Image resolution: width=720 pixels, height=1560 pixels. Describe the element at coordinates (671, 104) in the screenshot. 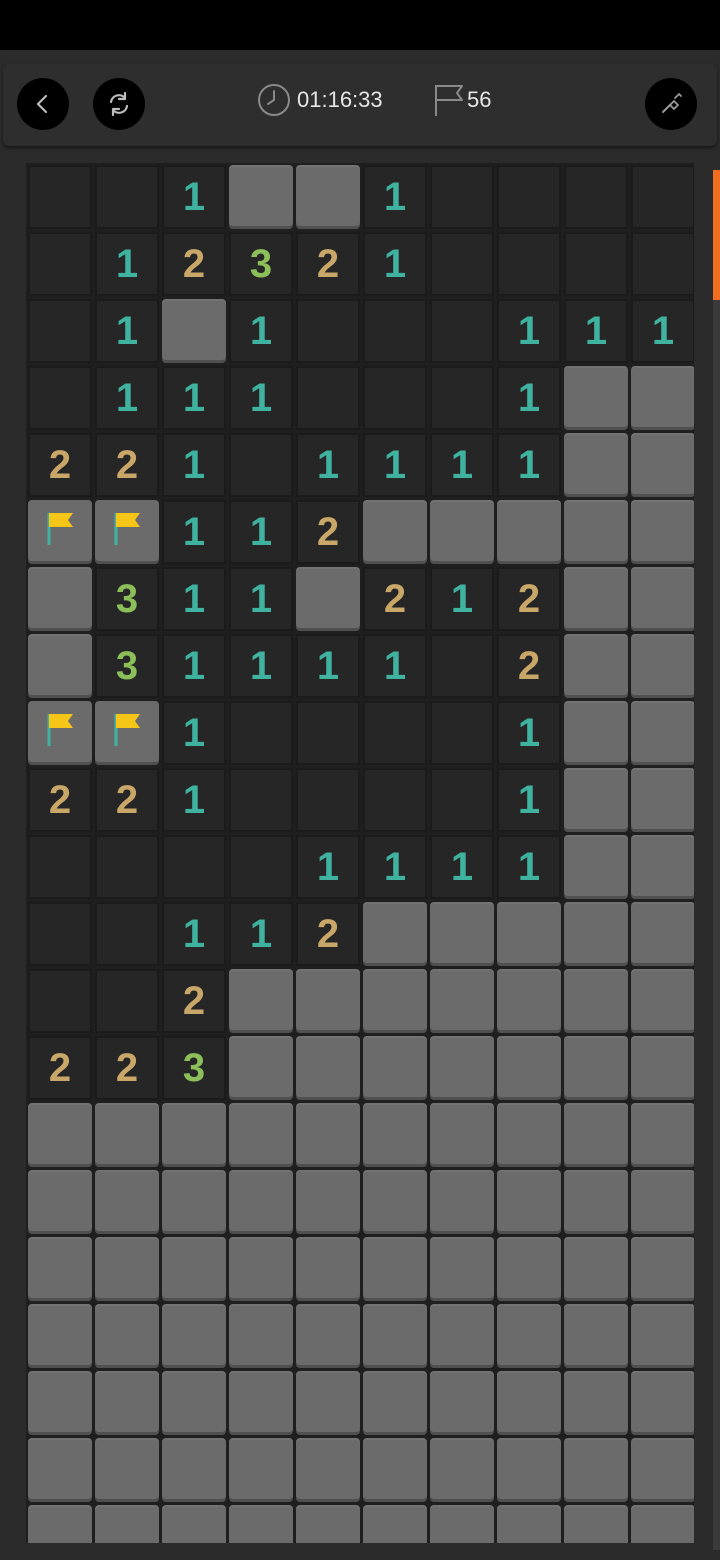

I see `dig-mode-button` at that location.